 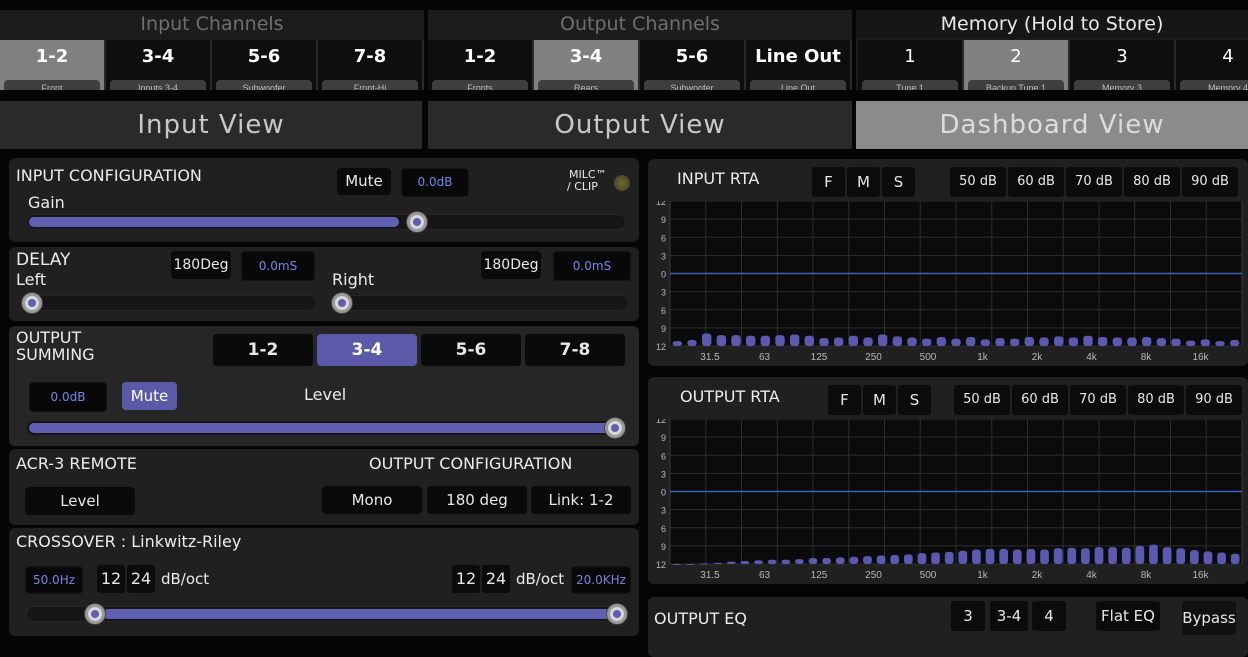 What do you see at coordinates (111, 579) in the screenshot?
I see `hp-slope-12: 12` at bounding box center [111, 579].